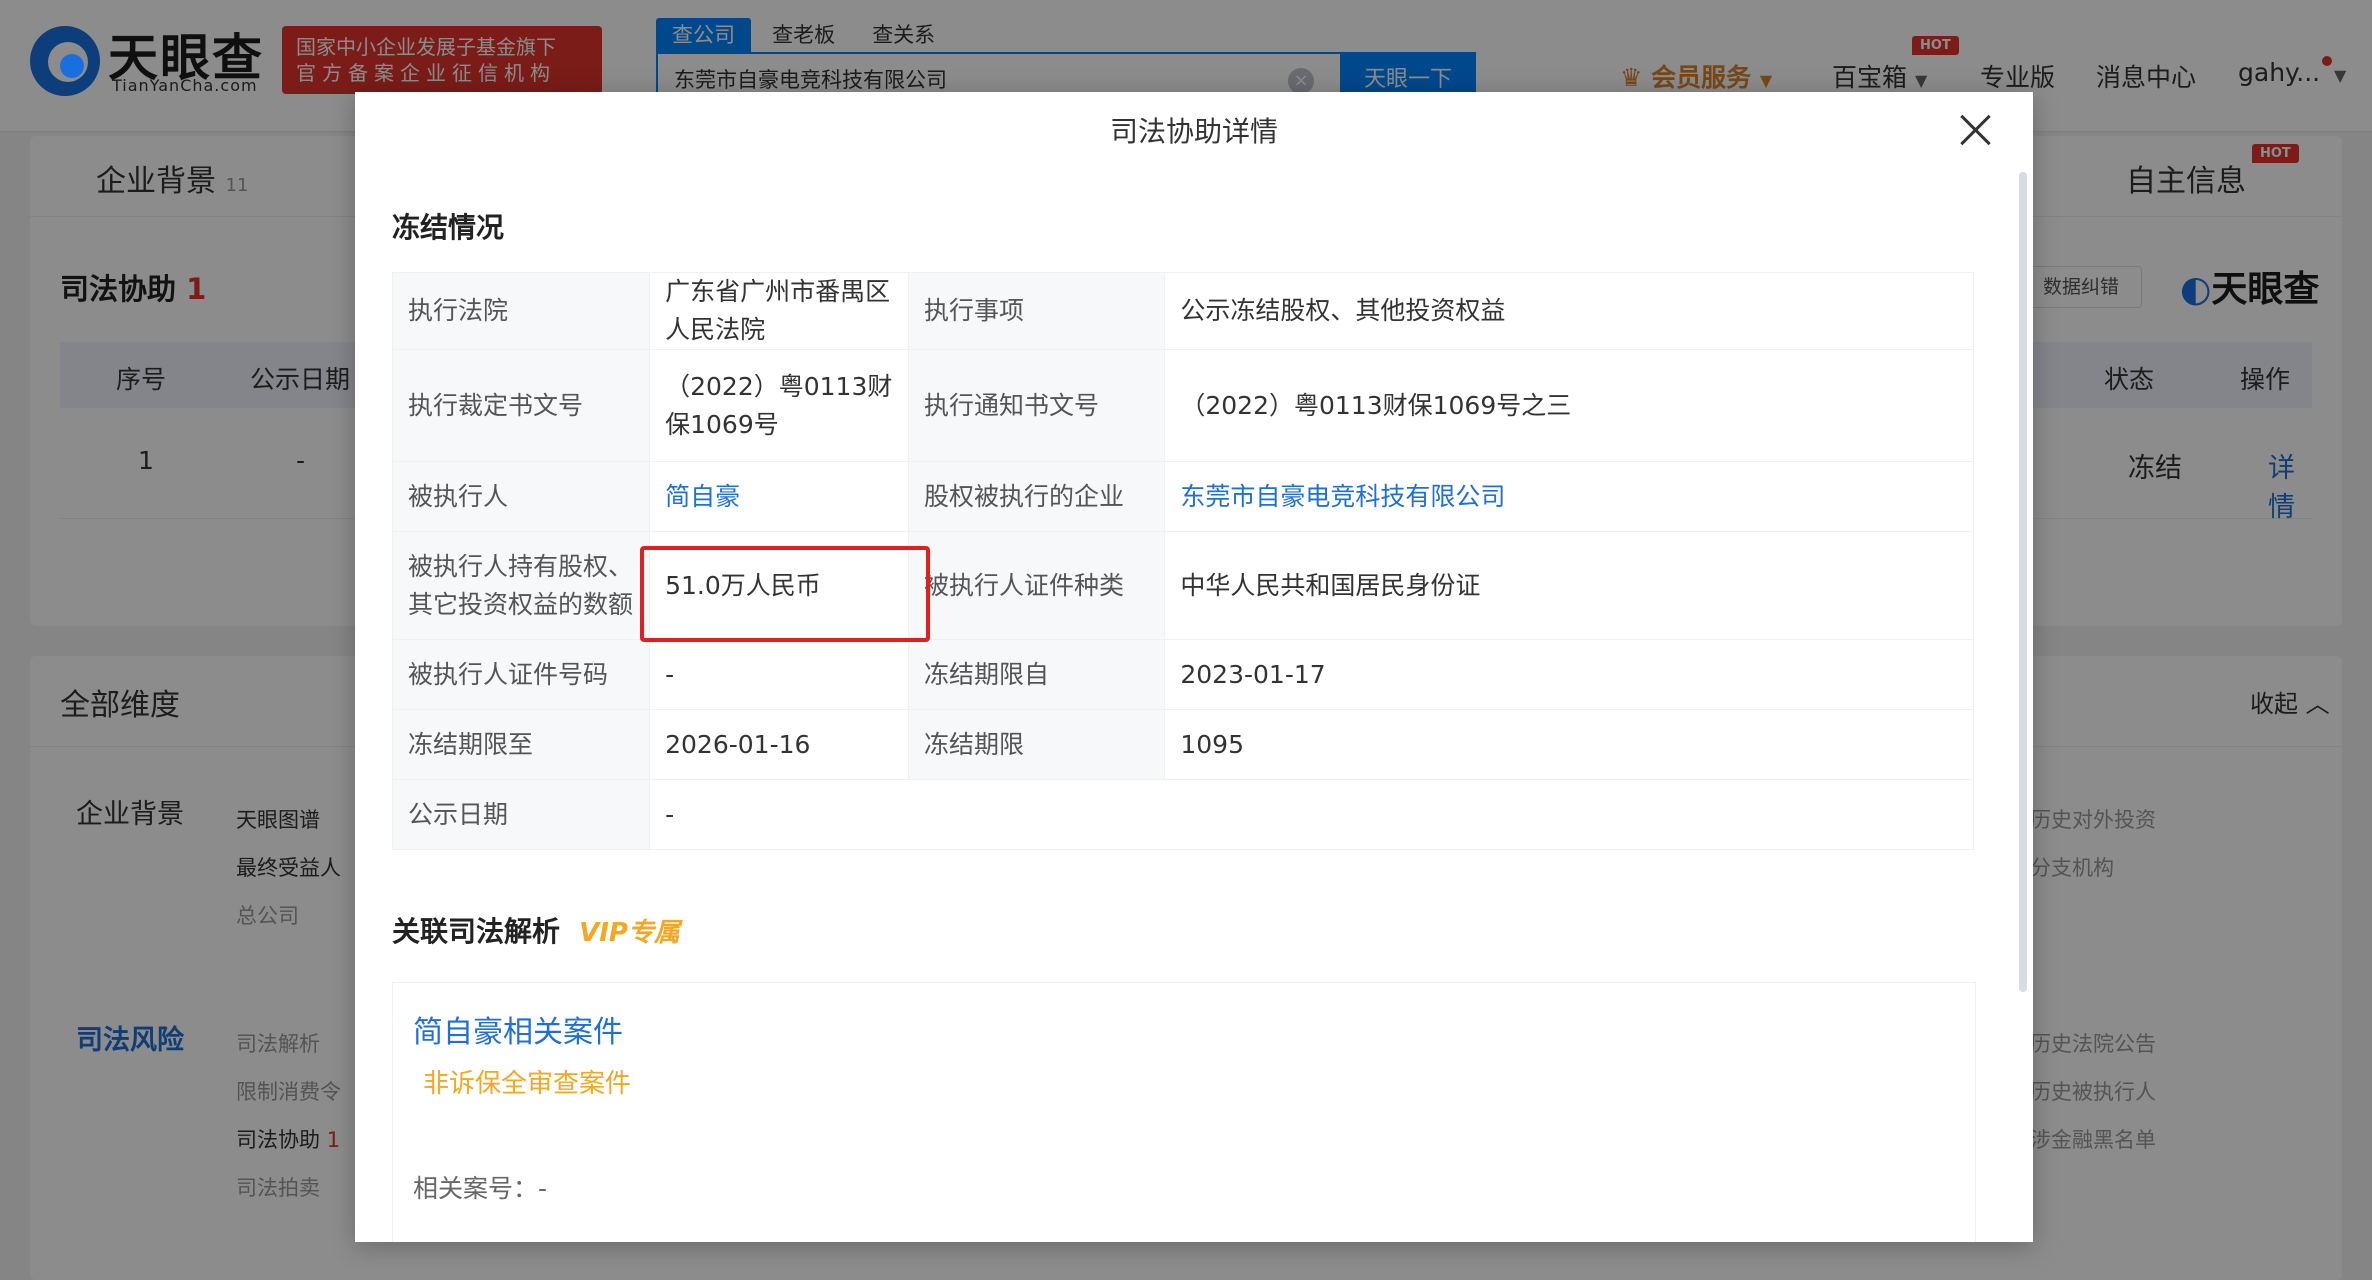 This screenshot has width=2372, height=1280. Describe the element at coordinates (1569, 496) in the screenshot. I see `company-link: 东莞市自豪电竞科技有限公司` at that location.